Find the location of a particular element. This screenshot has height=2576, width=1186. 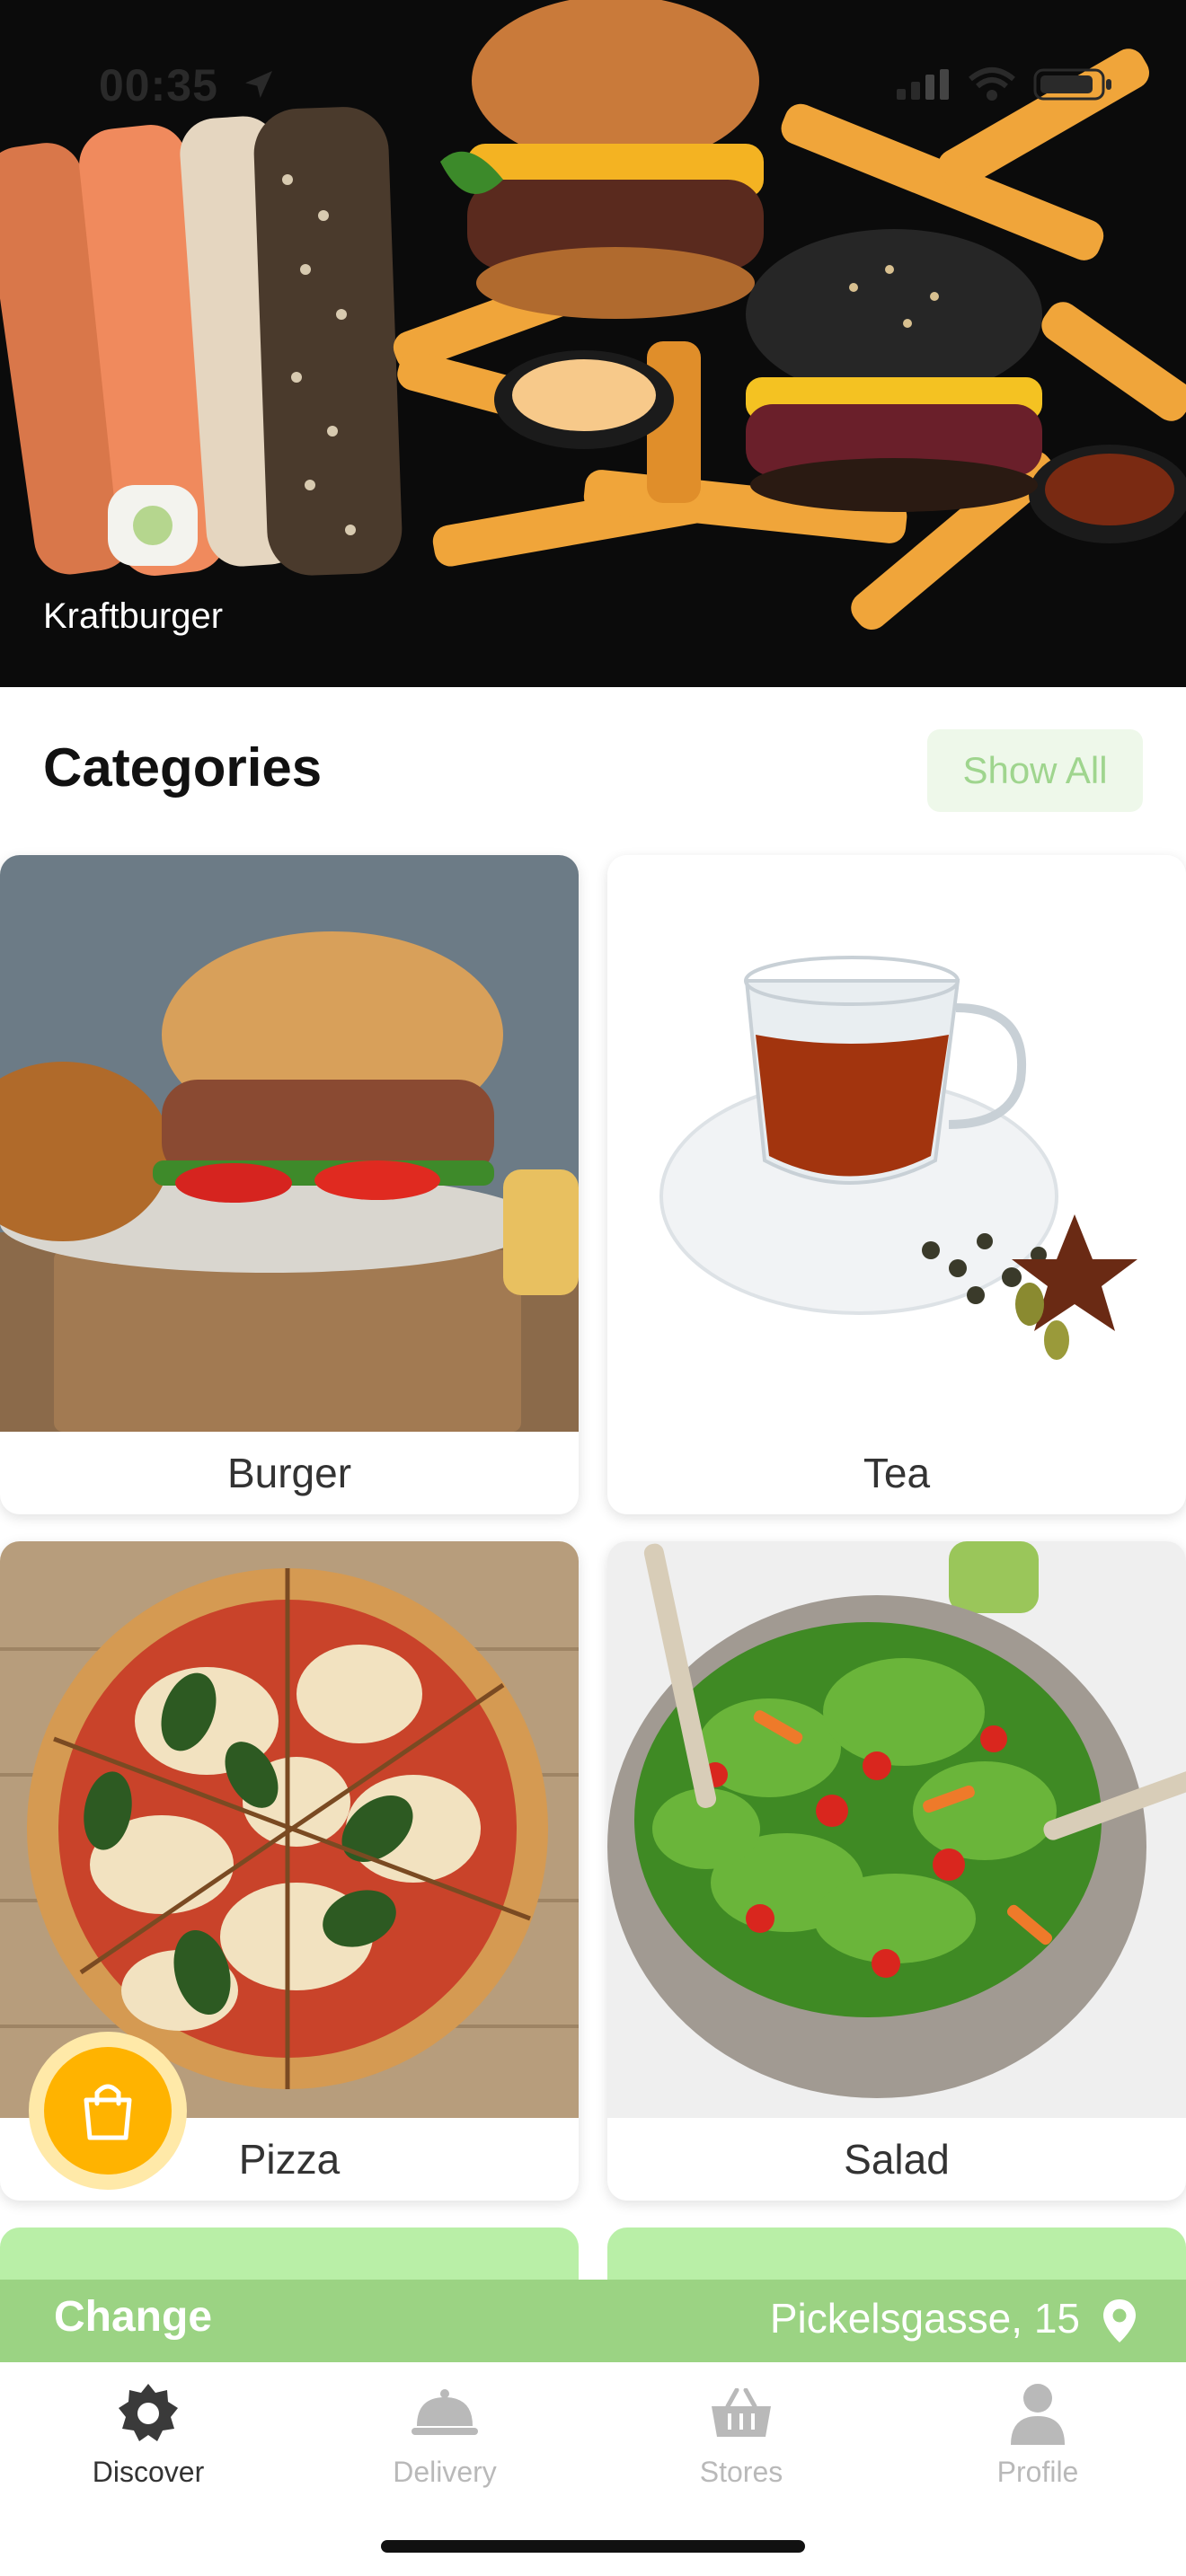

home-indicator is located at coordinates (593, 2546).